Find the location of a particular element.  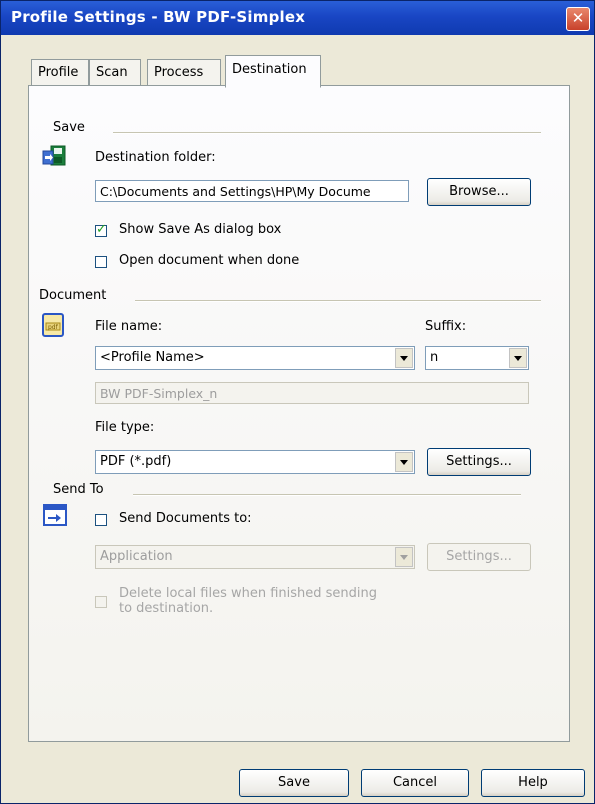

application-dropdown: Application is located at coordinates (255, 557).